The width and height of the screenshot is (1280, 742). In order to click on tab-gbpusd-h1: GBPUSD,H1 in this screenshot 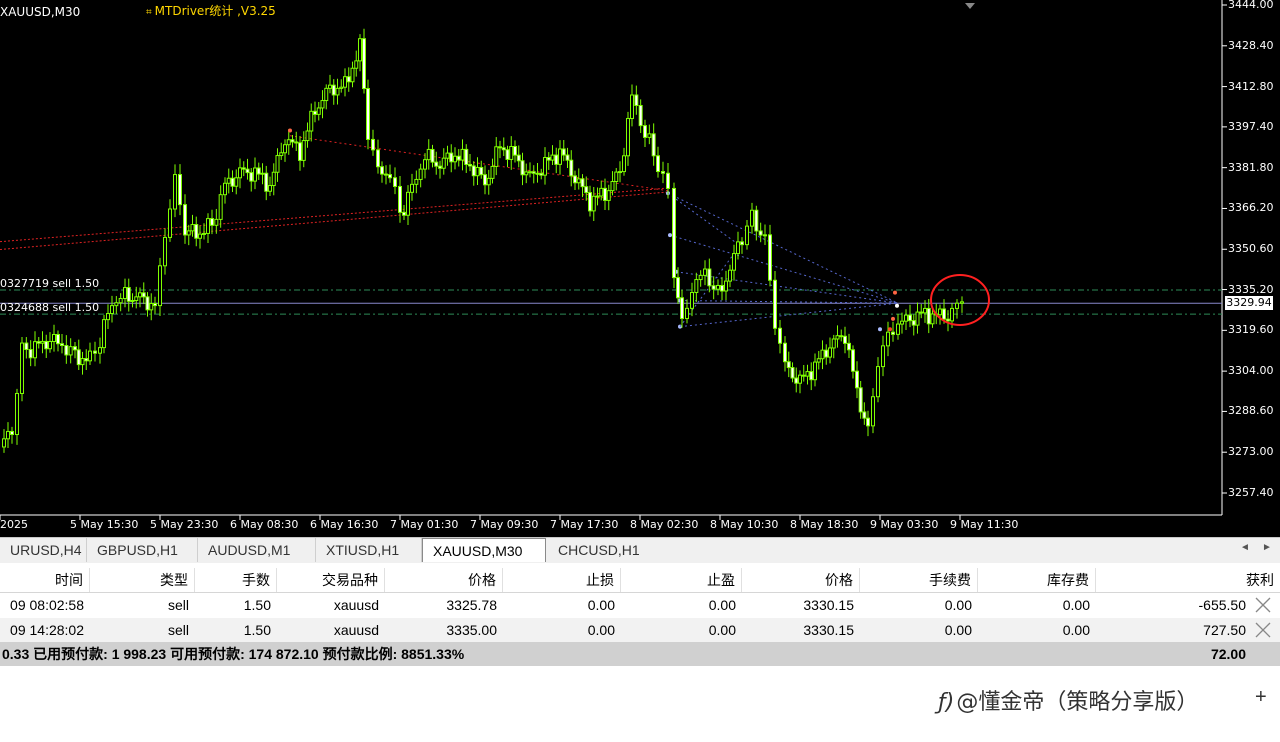, I will do `click(142, 550)`.